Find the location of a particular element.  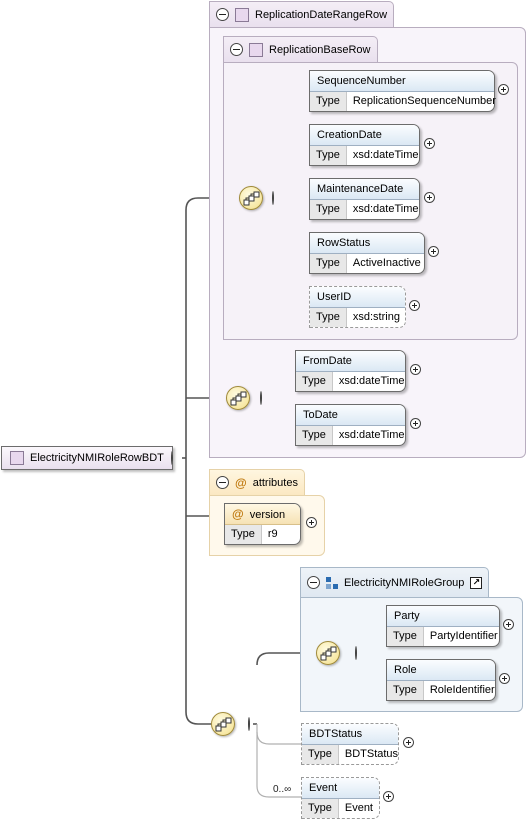

element-name: FromDate is located at coordinates (350, 361).